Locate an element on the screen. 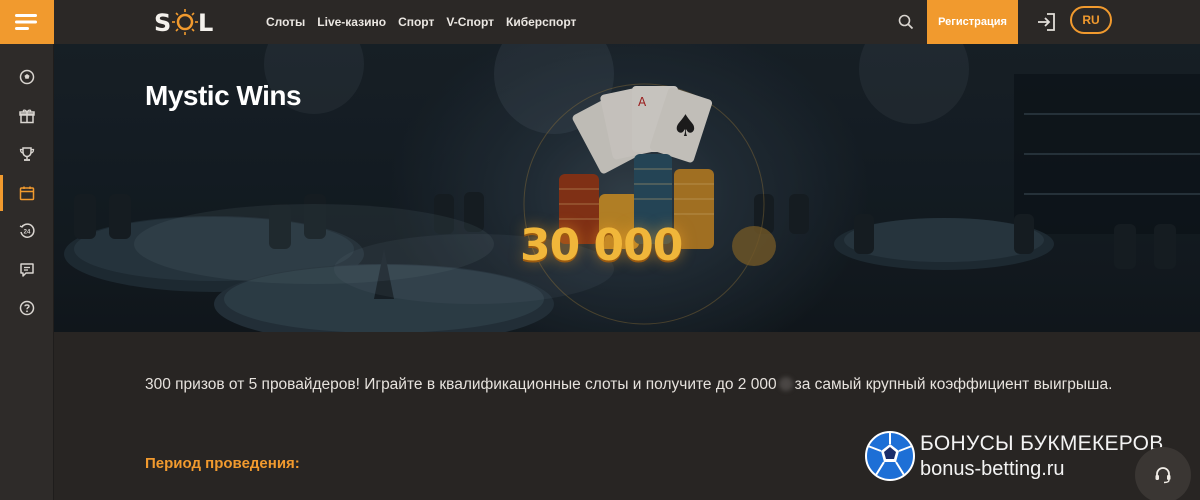 This screenshot has width=1200, height=500. sidebar-item-promotions is located at coordinates (27, 193).